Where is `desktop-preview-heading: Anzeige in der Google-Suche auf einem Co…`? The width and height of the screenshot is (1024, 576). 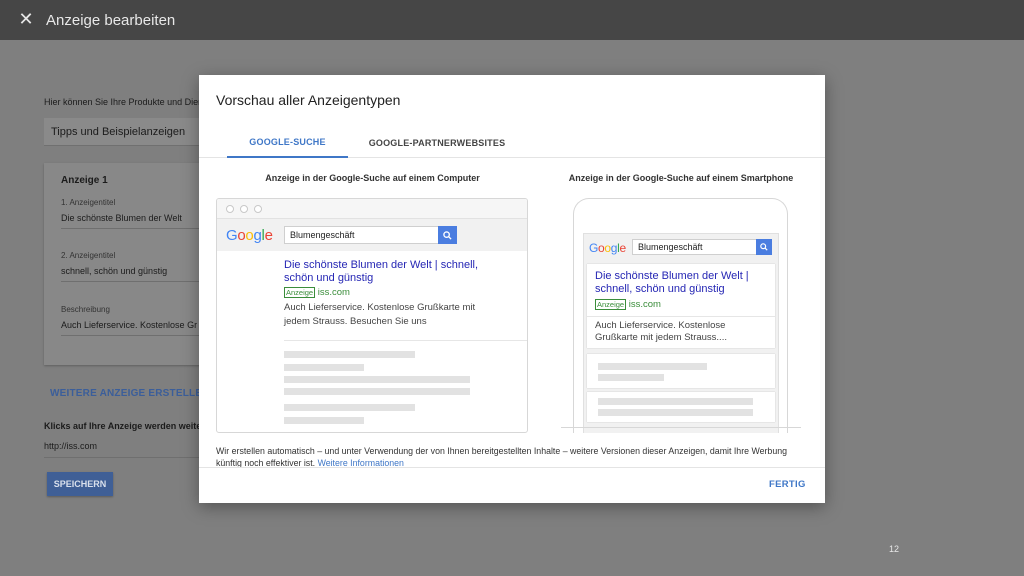
desktop-preview-heading: Anzeige in der Google-Suche auf einem Co… is located at coordinates (372, 178).